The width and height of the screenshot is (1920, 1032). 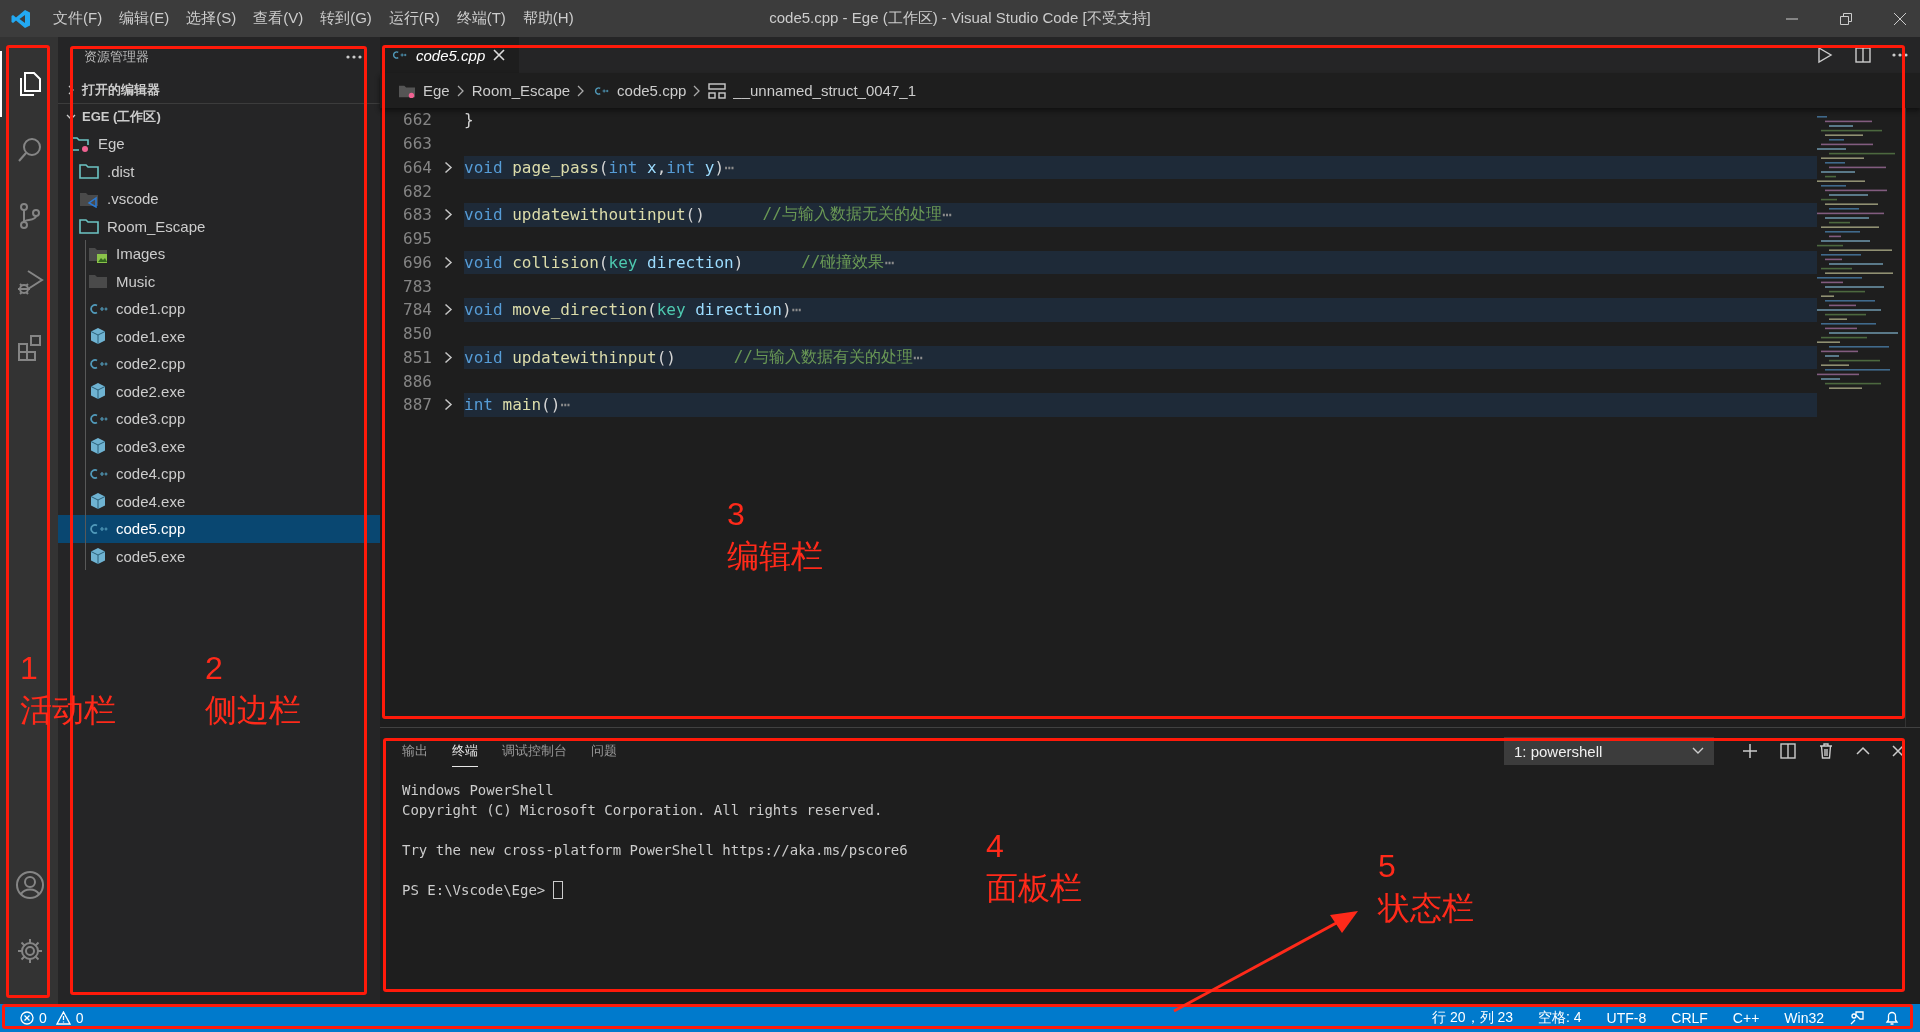 What do you see at coordinates (1863, 751) in the screenshot?
I see `chevron-up-icon` at bounding box center [1863, 751].